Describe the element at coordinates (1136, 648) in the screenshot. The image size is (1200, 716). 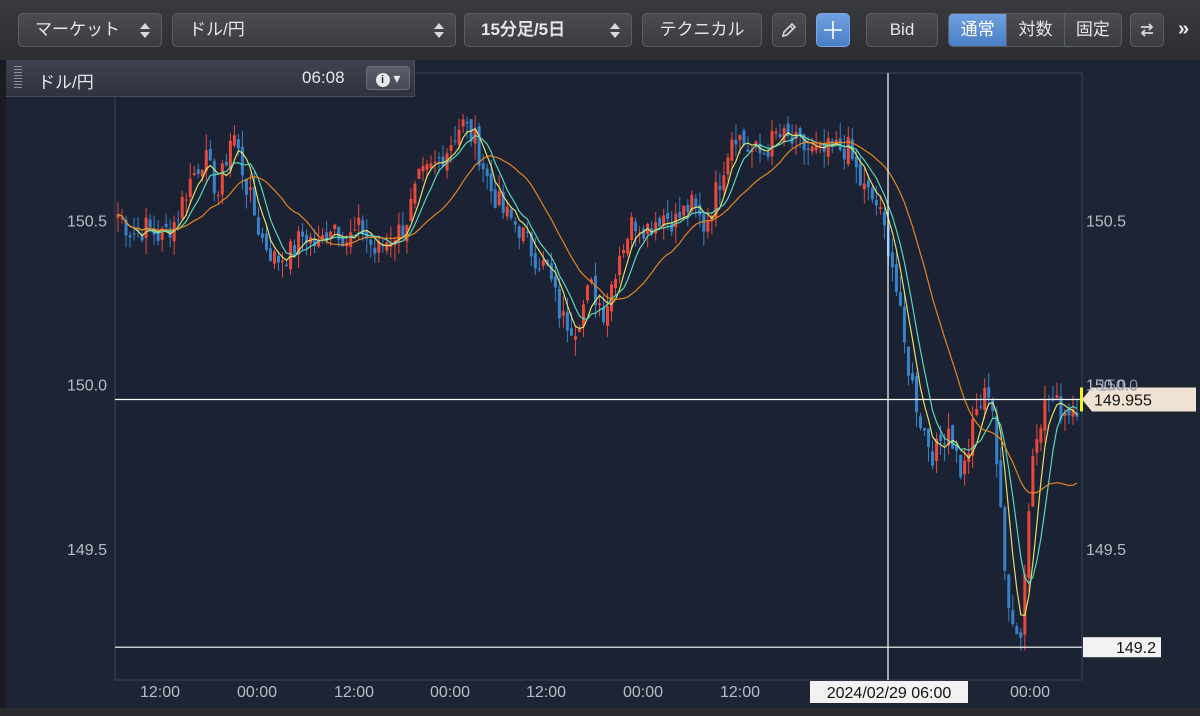
I see `low-price-label: 149.2` at that location.